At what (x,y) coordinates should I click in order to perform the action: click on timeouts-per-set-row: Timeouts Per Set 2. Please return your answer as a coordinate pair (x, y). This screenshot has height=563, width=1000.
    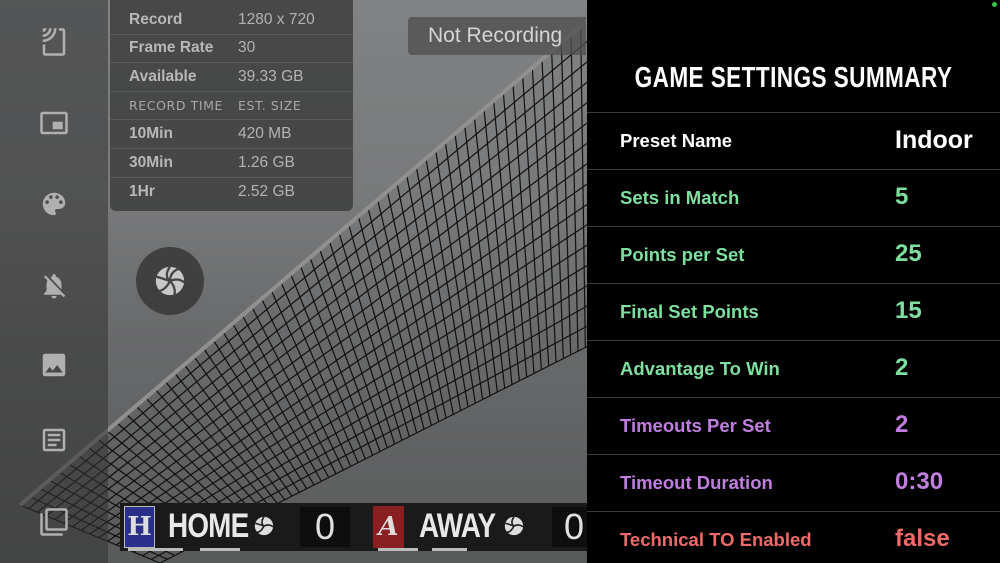
    Looking at the image, I should click on (793, 425).